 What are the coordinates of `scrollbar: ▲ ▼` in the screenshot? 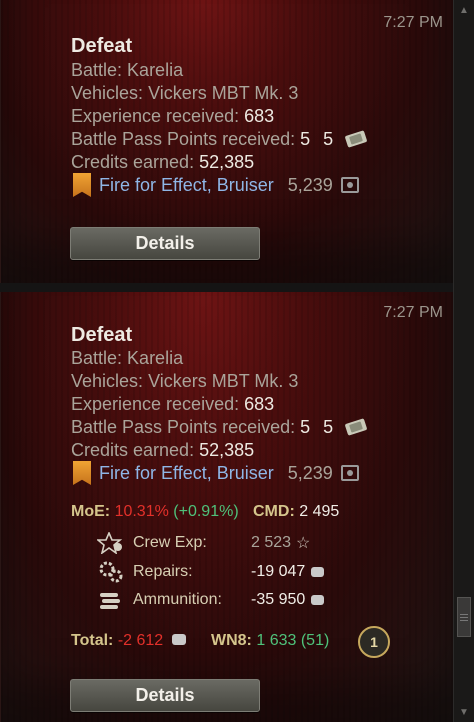 It's located at (463, 361).